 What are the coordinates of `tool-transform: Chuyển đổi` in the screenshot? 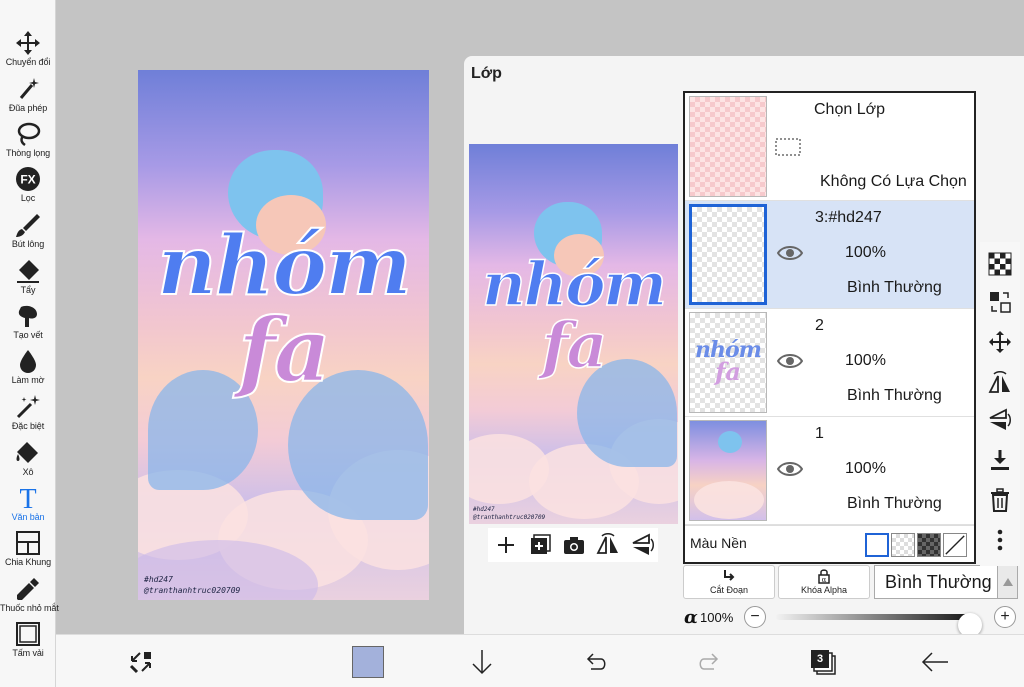 It's located at (28, 48).